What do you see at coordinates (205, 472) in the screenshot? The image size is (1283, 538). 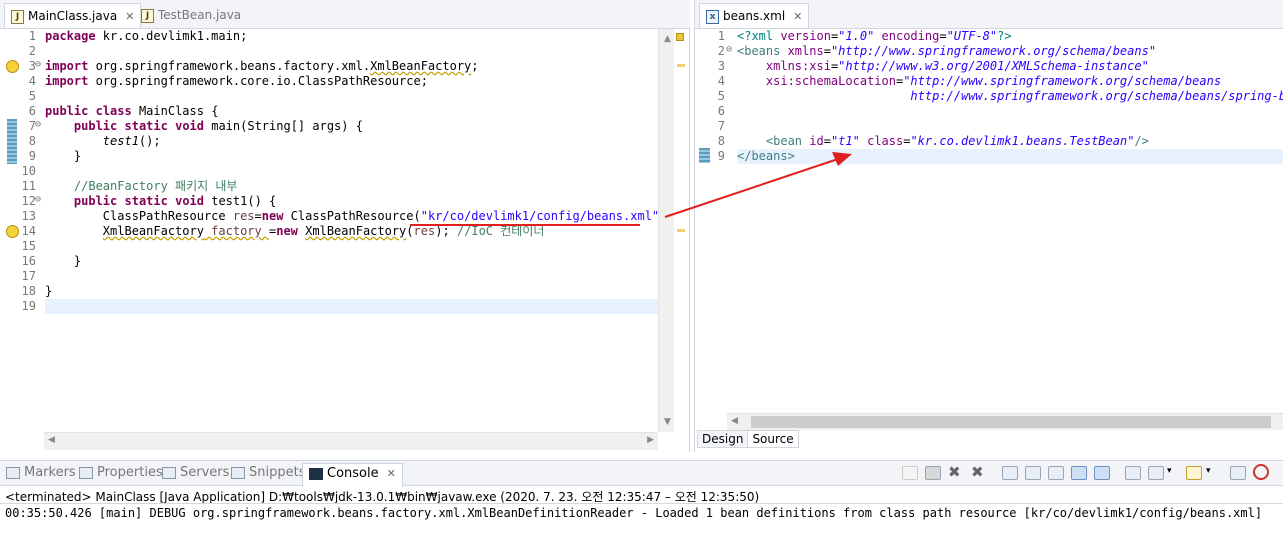 I see `tab-label: Servers` at bounding box center [205, 472].